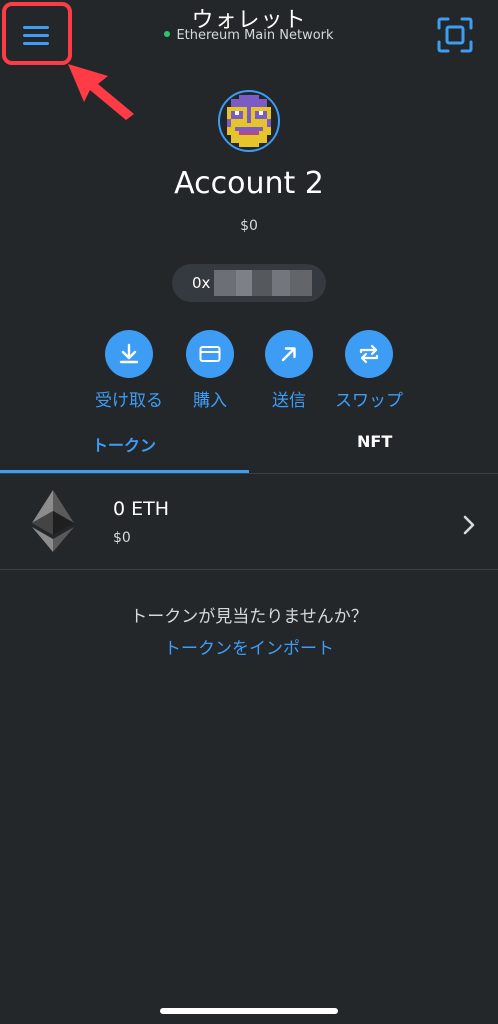 The image size is (498, 1024). I want to click on import-tokens-link: トークンをインポート, so click(249, 646).